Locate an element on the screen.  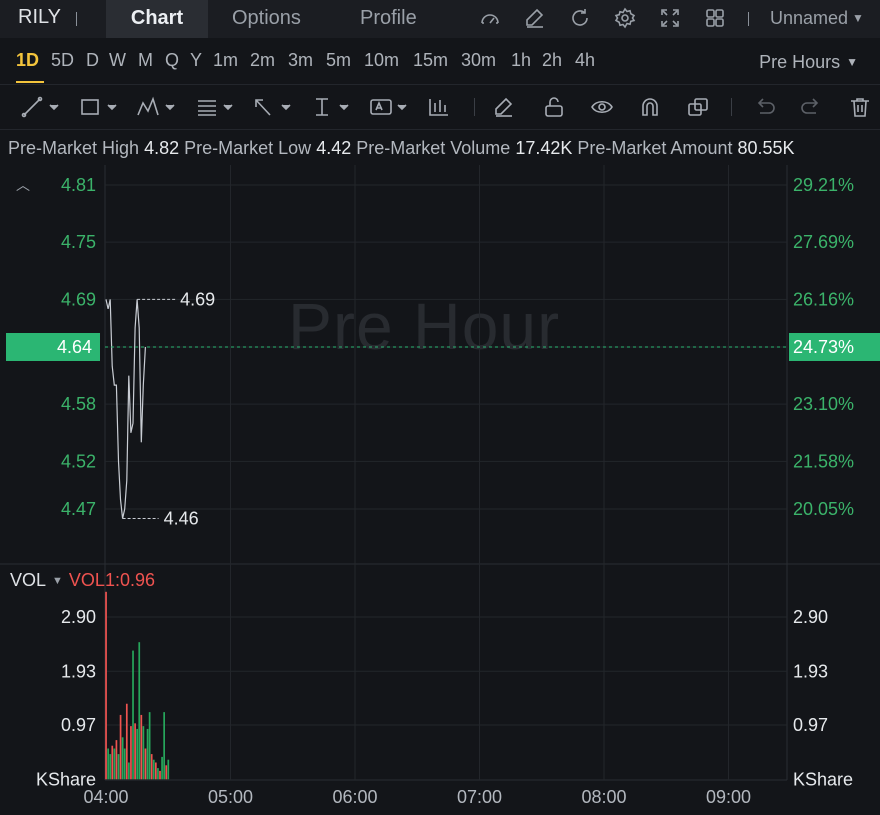
pattern-tool-icon is located at coordinates (156, 107).